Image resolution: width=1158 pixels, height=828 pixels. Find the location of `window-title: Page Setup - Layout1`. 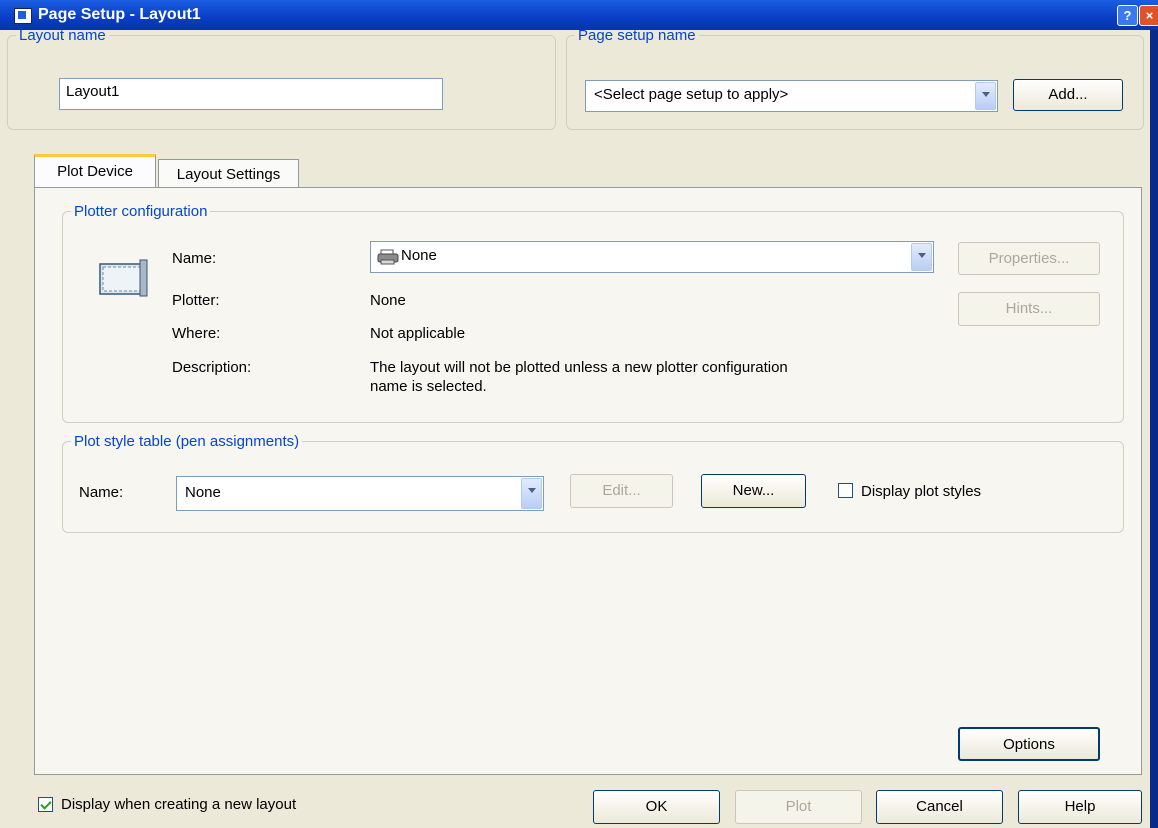

window-title: Page Setup - Layout1 is located at coordinates (119, 14).